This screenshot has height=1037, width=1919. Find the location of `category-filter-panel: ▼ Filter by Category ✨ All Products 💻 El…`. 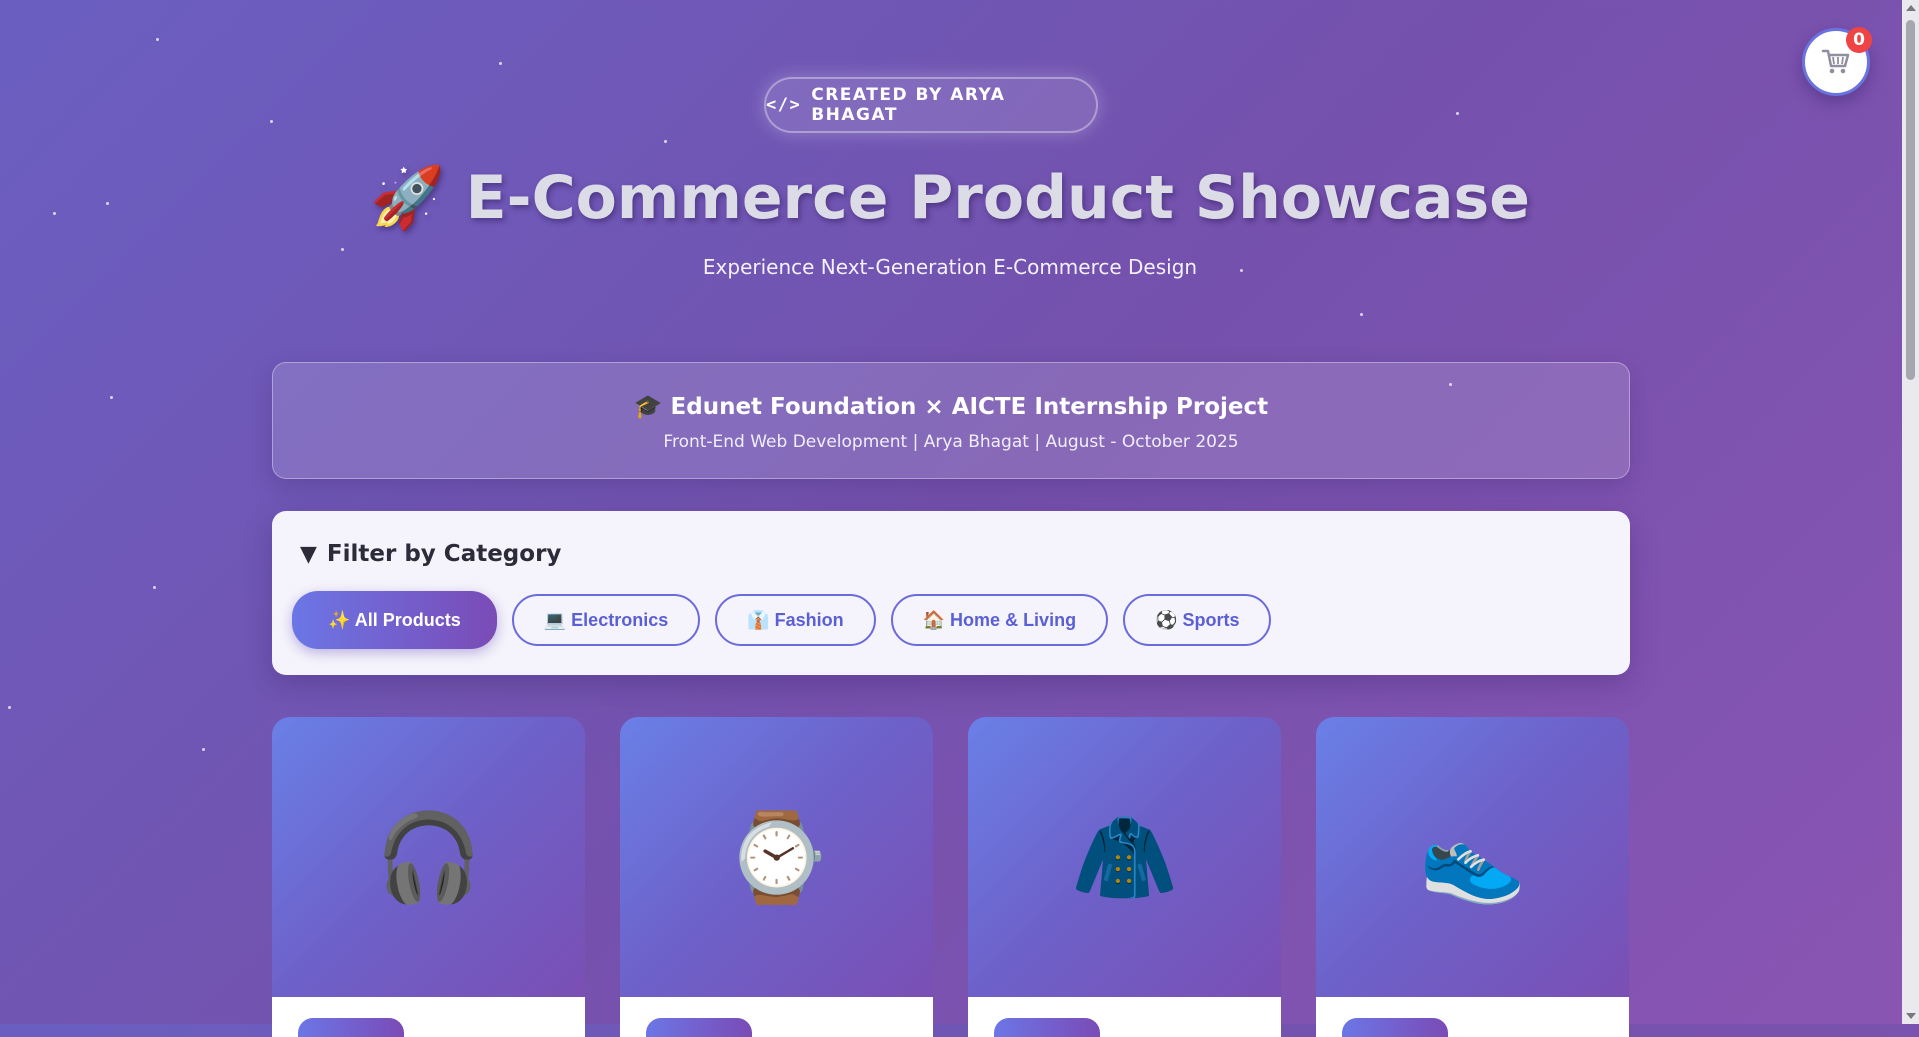

category-filter-panel: ▼ Filter by Category ✨ All Products 💻 El… is located at coordinates (951, 593).